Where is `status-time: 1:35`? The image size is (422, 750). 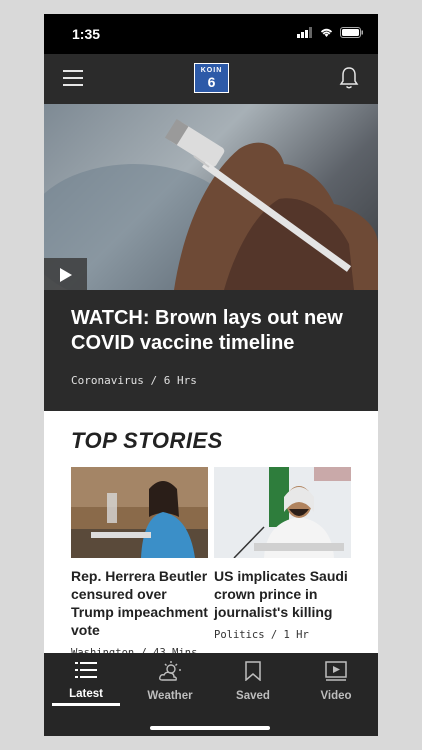
status-time: 1:35 is located at coordinates (86, 34).